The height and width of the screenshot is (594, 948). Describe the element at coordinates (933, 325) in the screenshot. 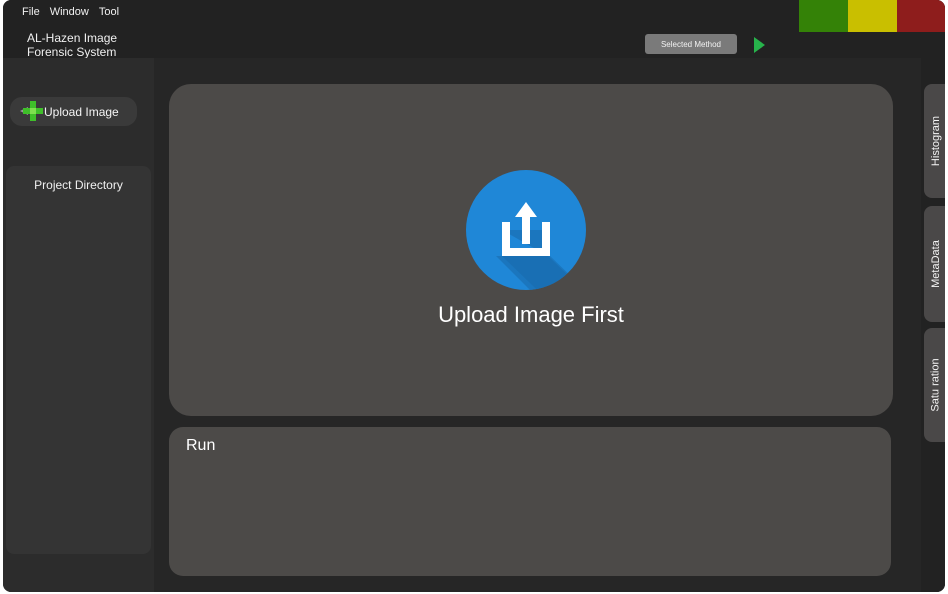

I see `right-tab-column: Histogram MetaData Satu ration` at that location.